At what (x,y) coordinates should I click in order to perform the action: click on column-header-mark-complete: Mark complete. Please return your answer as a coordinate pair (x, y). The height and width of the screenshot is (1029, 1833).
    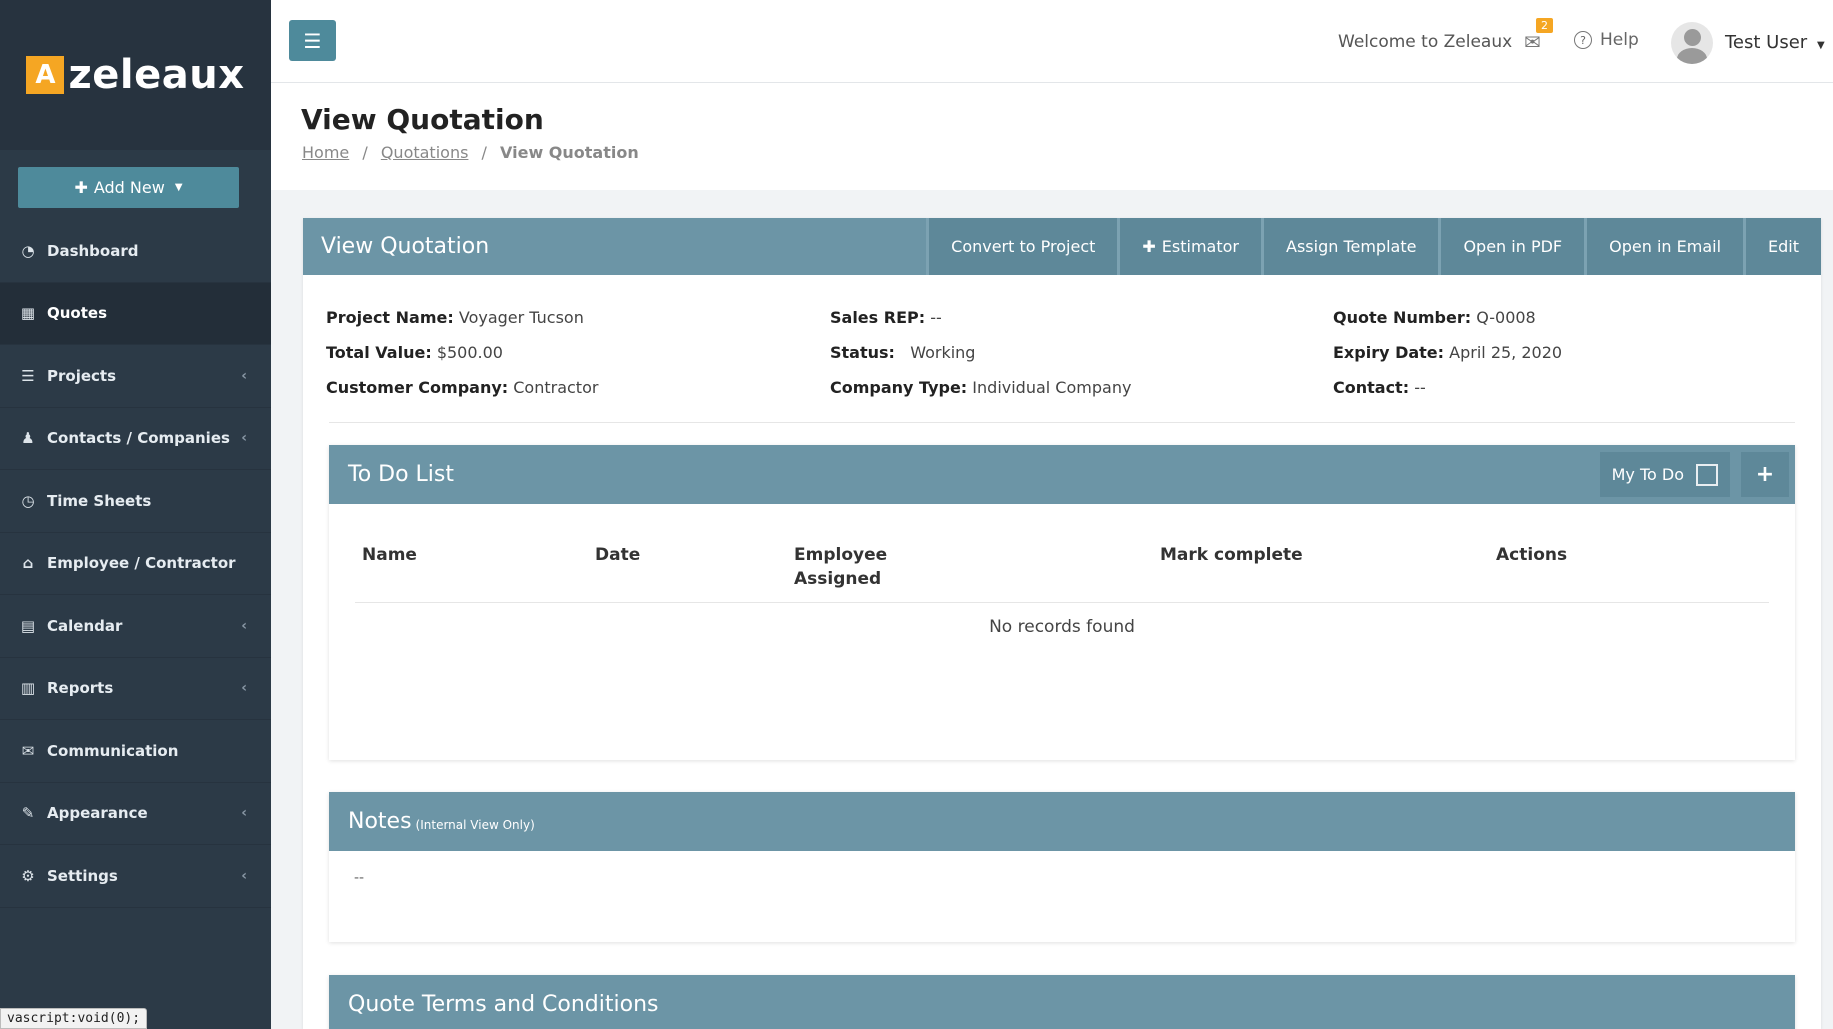
    Looking at the image, I should click on (1231, 555).